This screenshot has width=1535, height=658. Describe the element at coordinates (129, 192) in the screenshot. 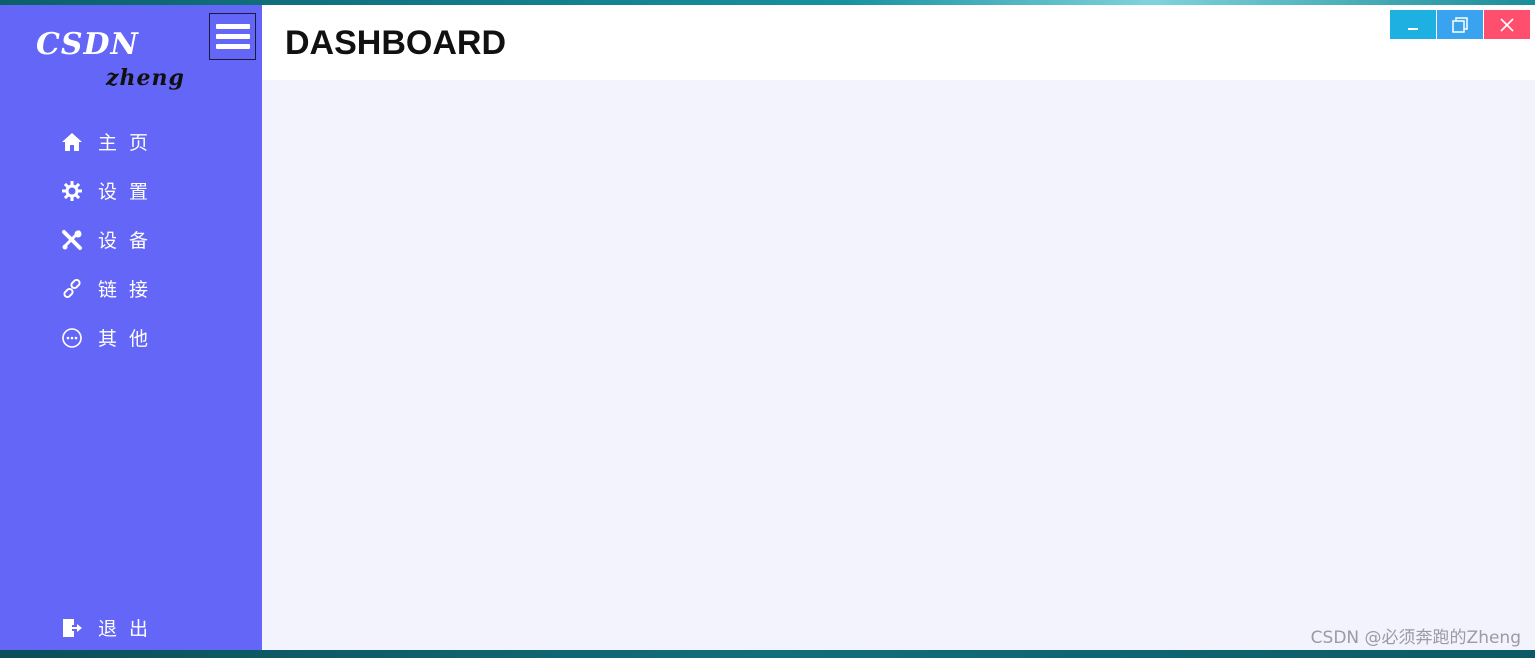

I see `sidebar-item-label: 设置` at that location.